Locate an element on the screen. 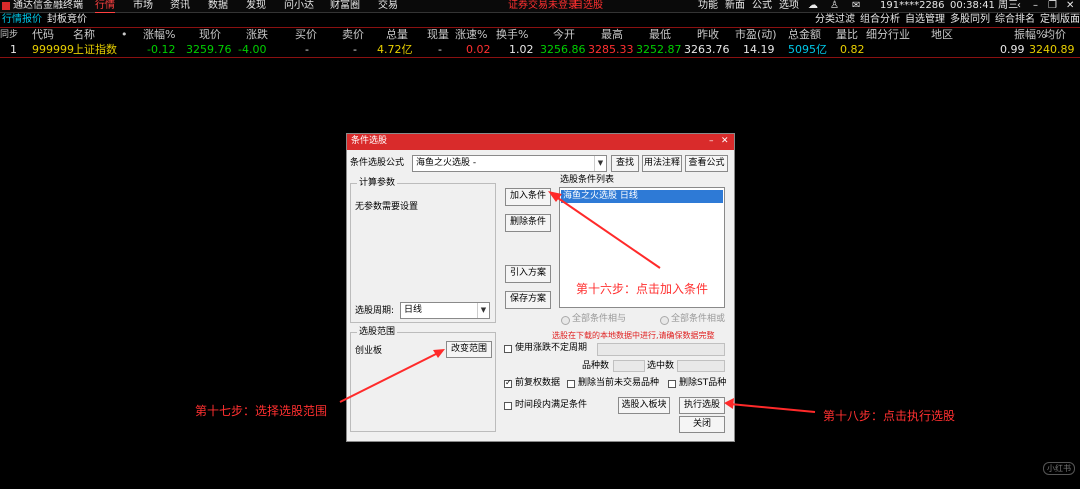  annotation-step16: 第十六步：点击加入条件 is located at coordinates (642, 289).